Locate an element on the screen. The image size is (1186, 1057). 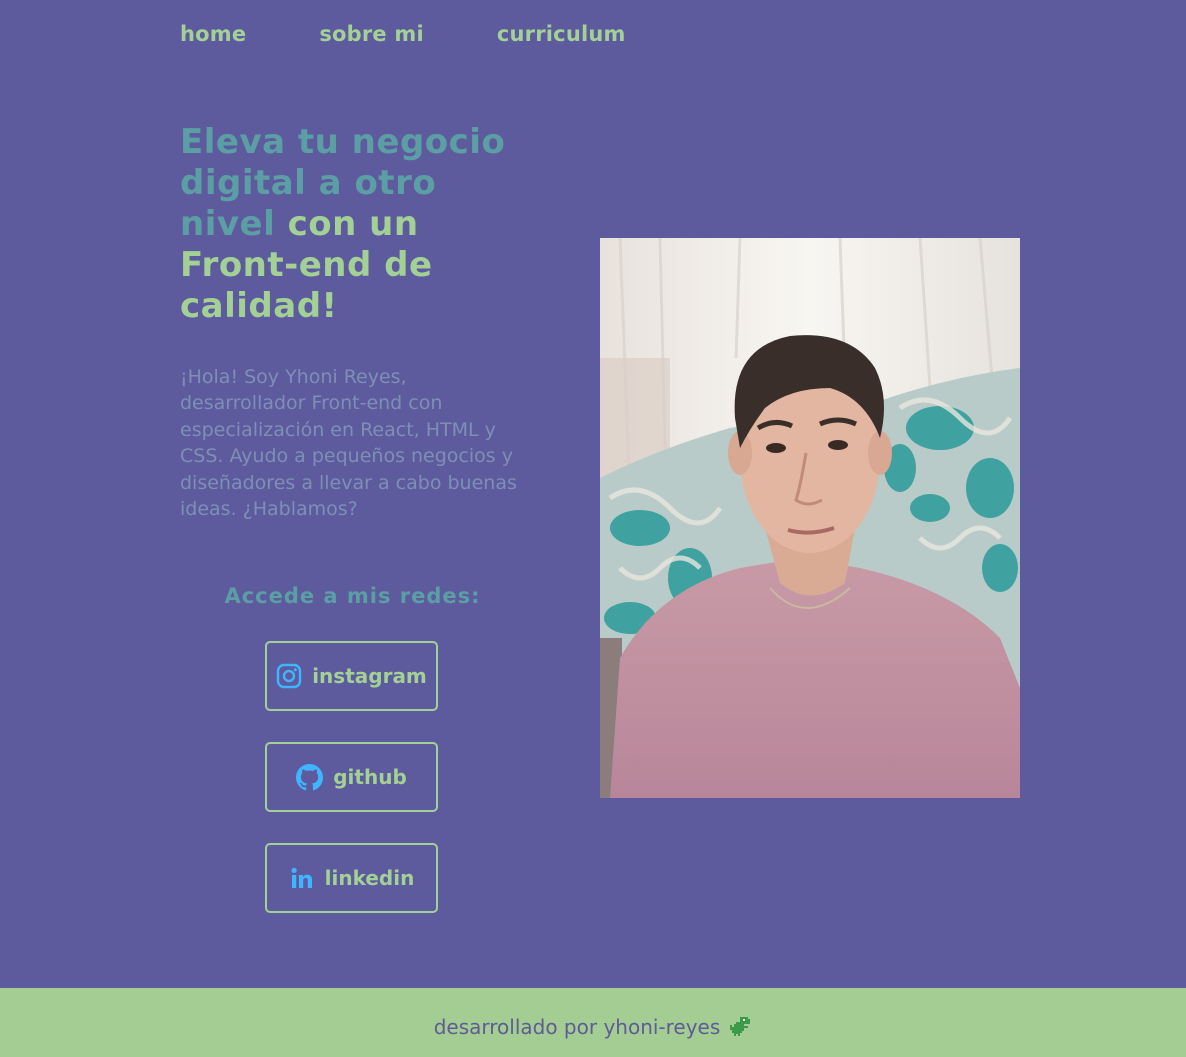
nav-curriculum-link: curriculum is located at coordinates (561, 34).